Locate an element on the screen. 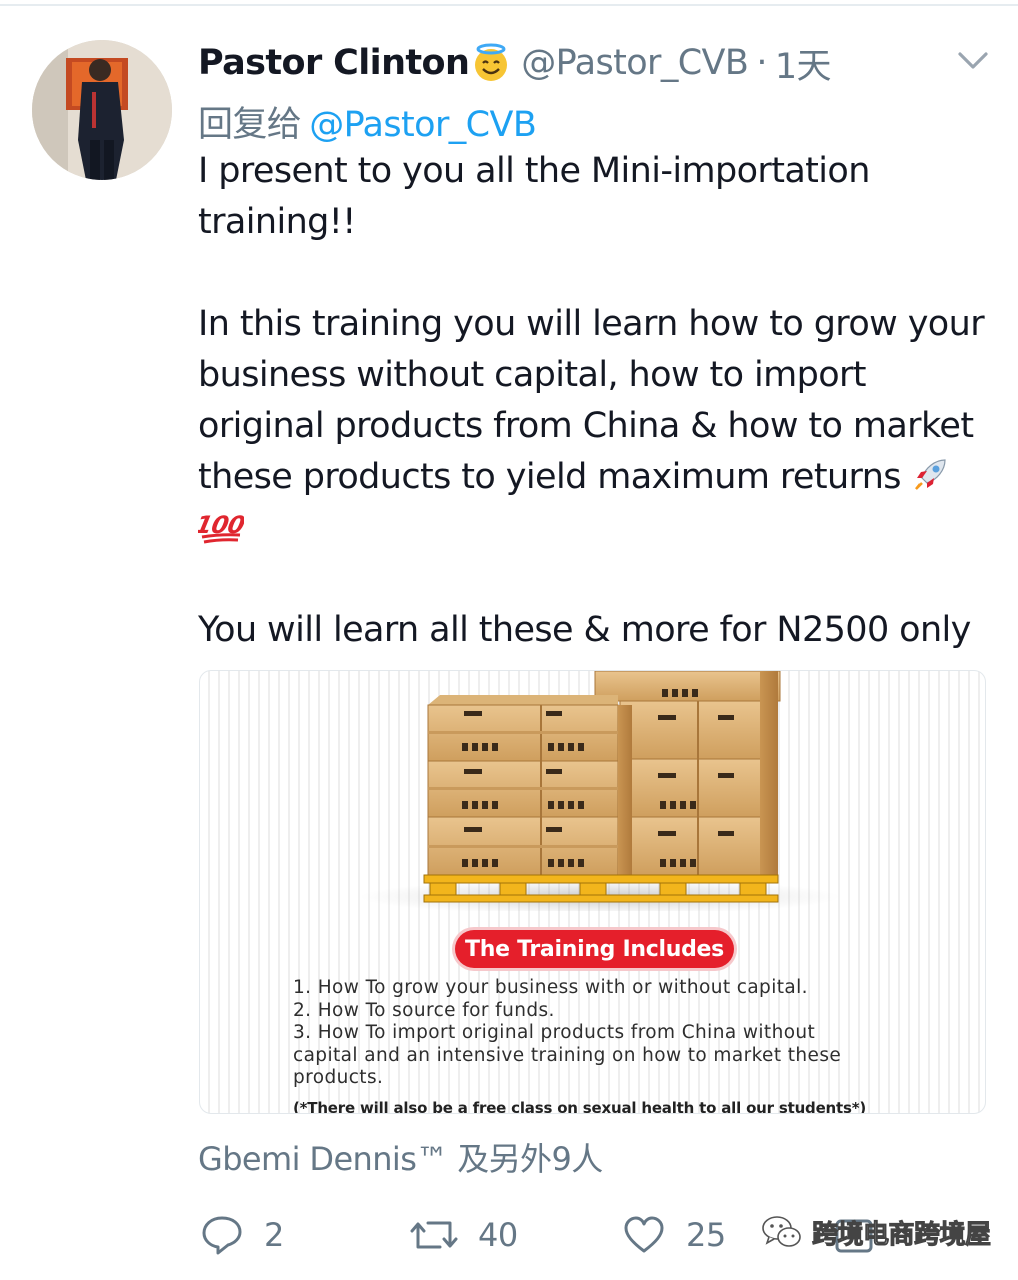 The width and height of the screenshot is (1018, 1280). tweet-text-line: training!! is located at coordinates (277, 222).